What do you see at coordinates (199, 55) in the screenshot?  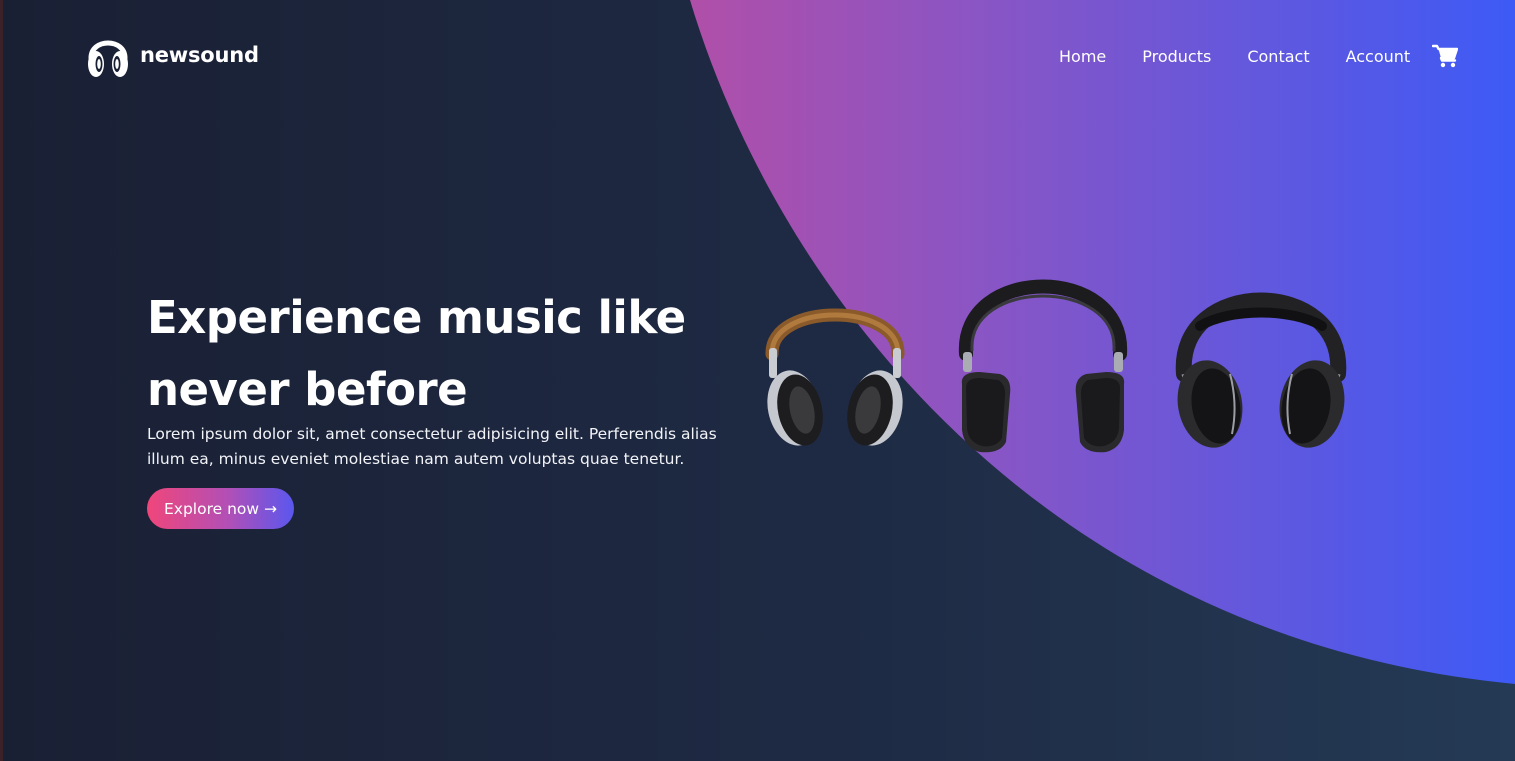 I see `brand-name: newsound` at bounding box center [199, 55].